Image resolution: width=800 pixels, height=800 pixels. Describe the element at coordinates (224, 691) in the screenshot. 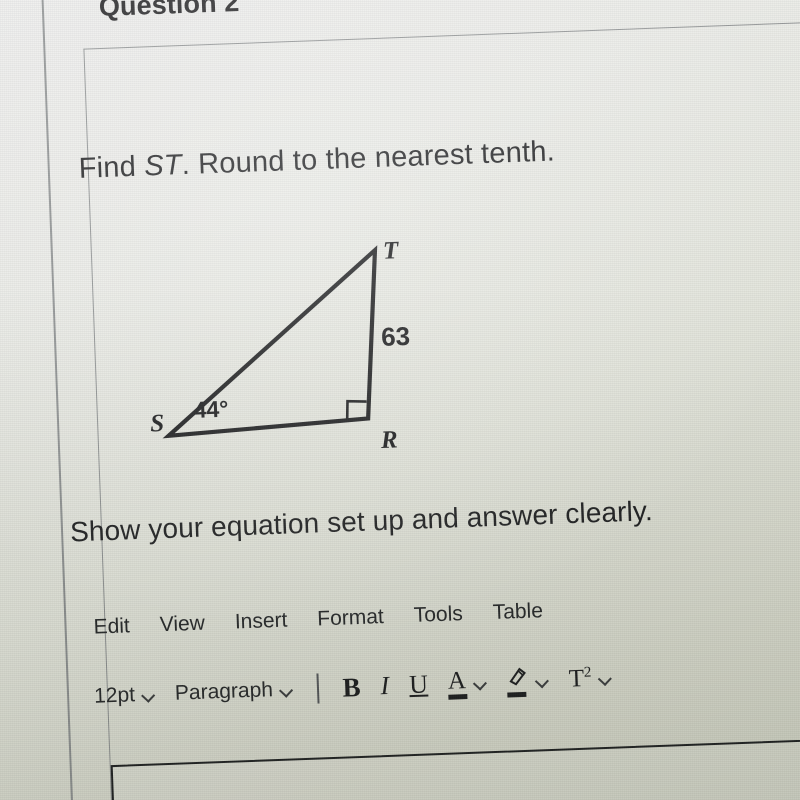

I see `block-format-value: Paragraph` at that location.